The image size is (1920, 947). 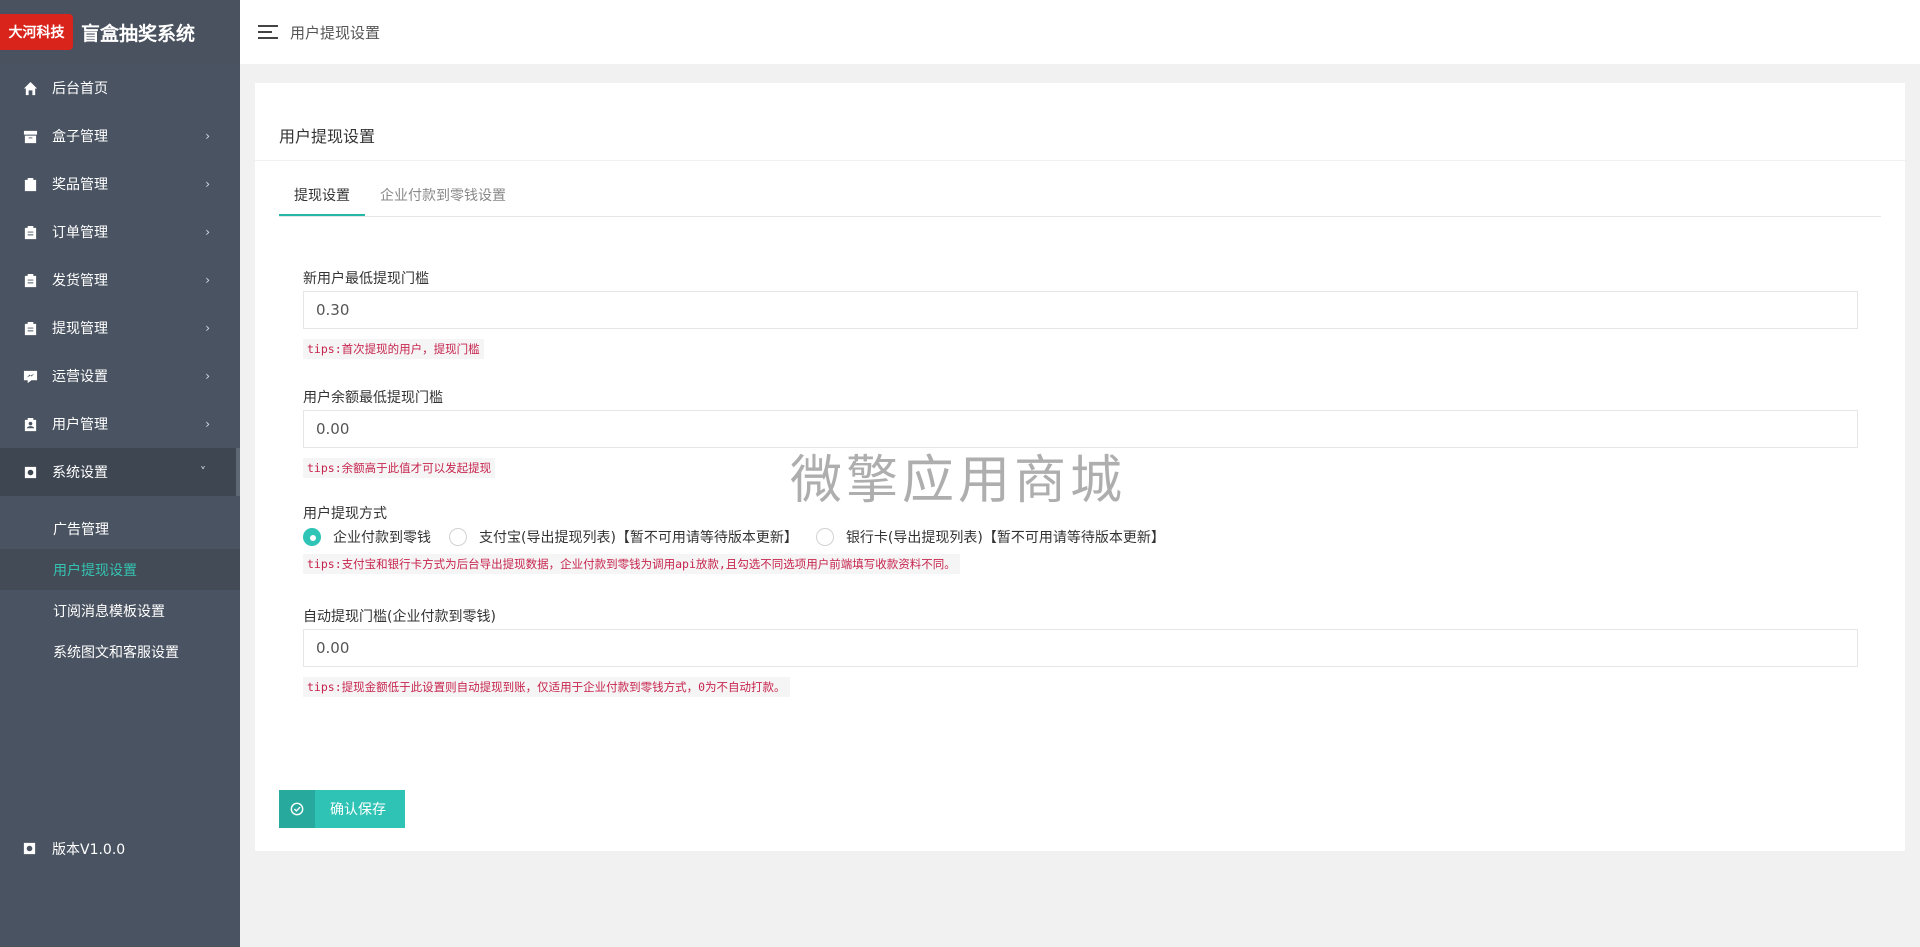 I want to click on save-button-label: 确认保存, so click(x=358, y=810).